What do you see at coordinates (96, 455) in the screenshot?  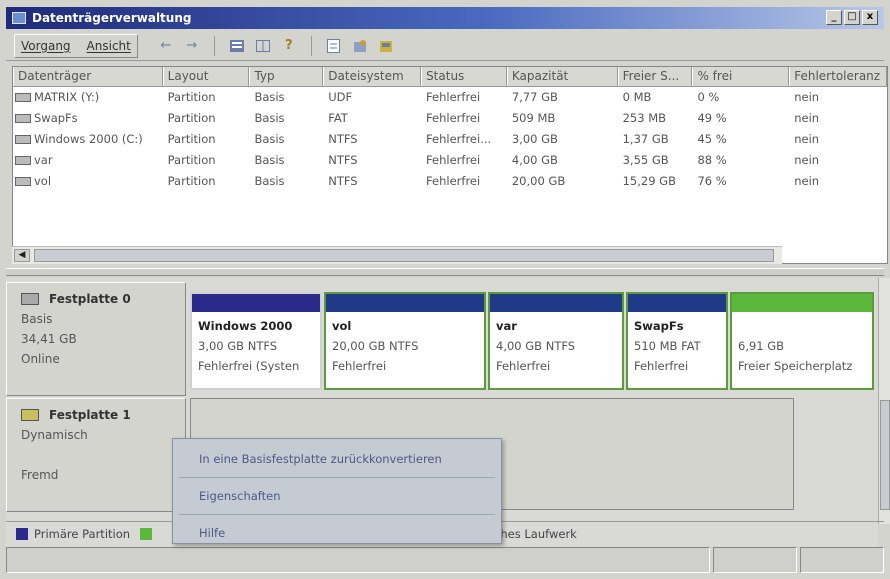 I see `disk1-header: Festplatte 1 Dynamisch Fremd` at bounding box center [96, 455].